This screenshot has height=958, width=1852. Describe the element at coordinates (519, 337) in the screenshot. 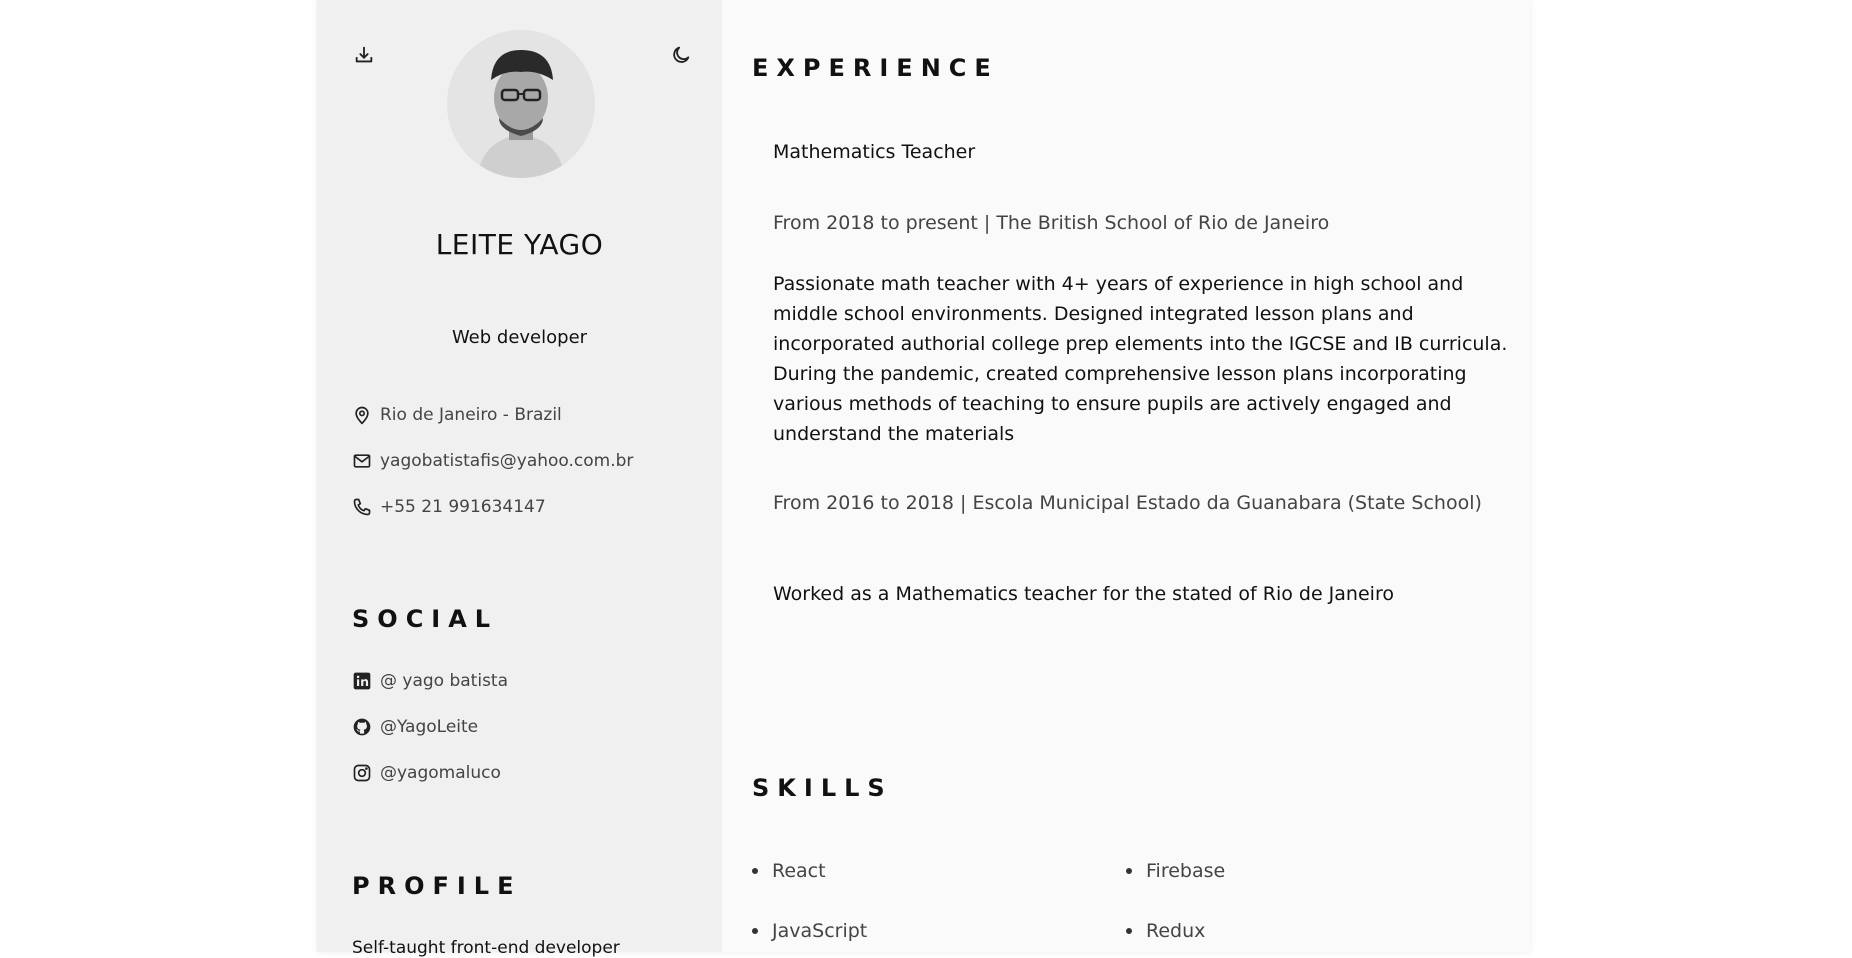

I see `profile-role: Web developer` at that location.